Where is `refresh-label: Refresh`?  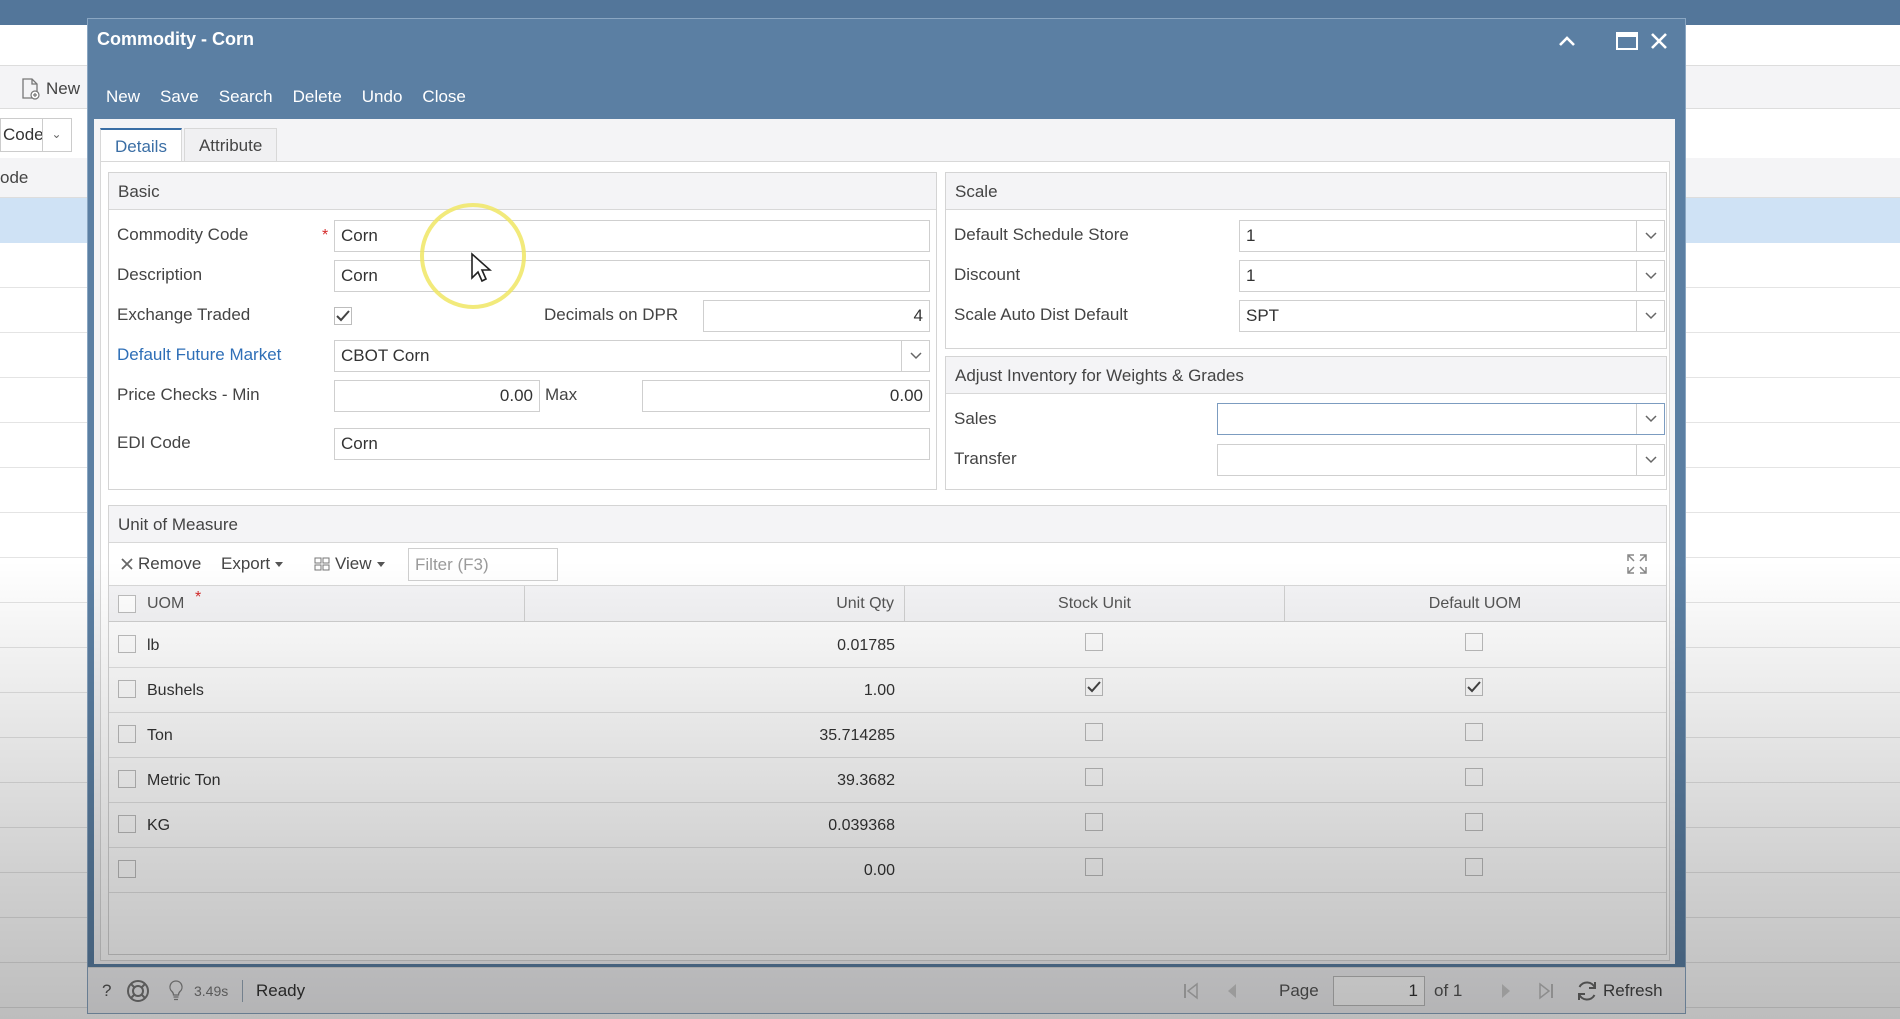 refresh-label: Refresh is located at coordinates (1633, 990).